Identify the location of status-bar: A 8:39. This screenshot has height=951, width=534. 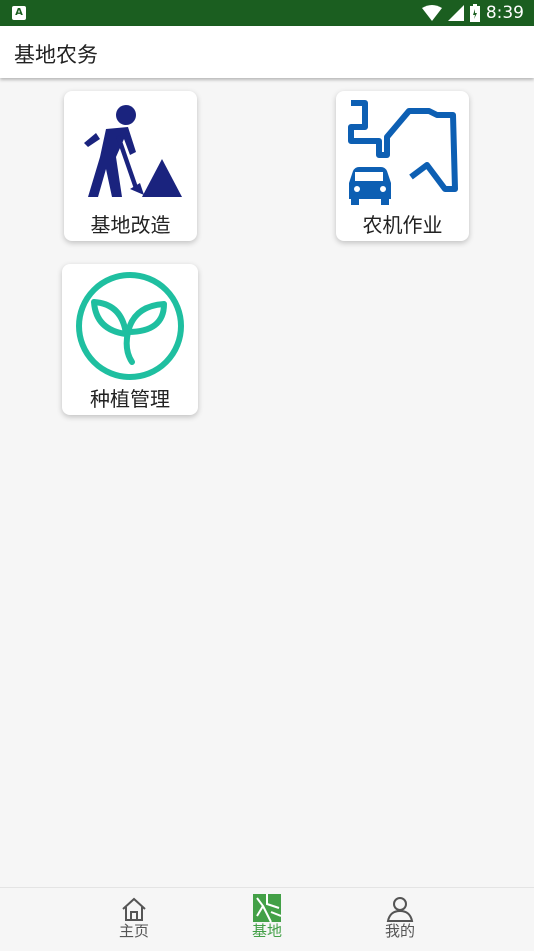
(267, 13).